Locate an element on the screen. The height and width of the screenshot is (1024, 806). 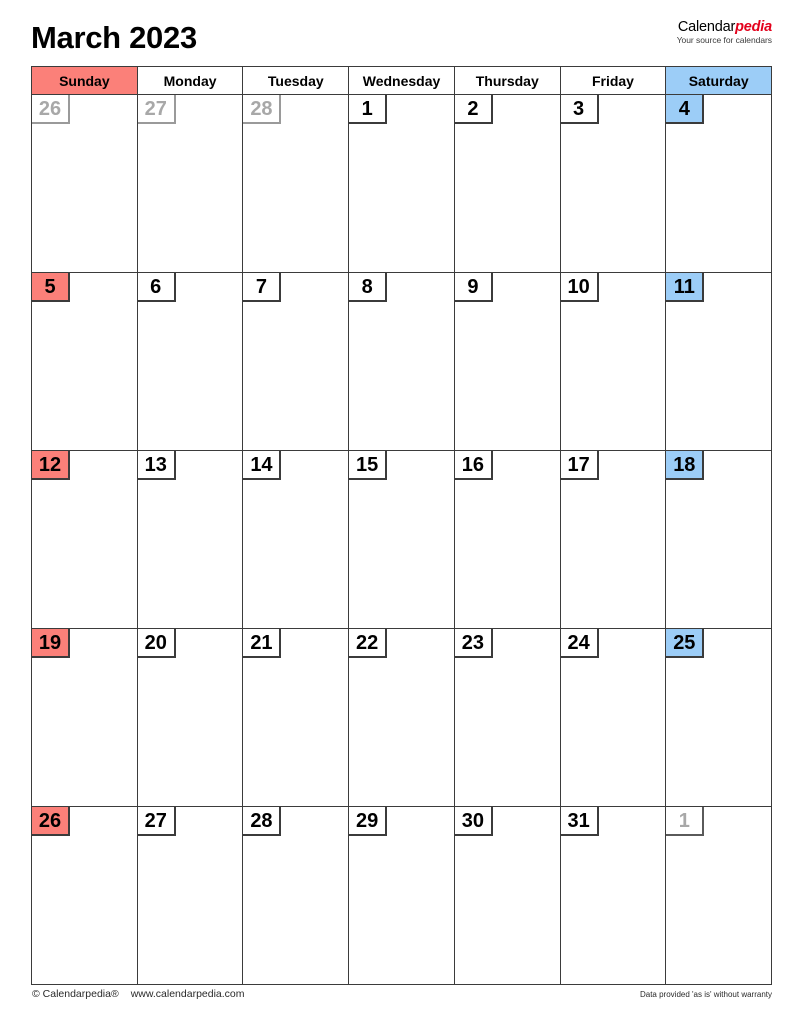
brand-tagline: Your source for calendars is located at coordinates (724, 40).